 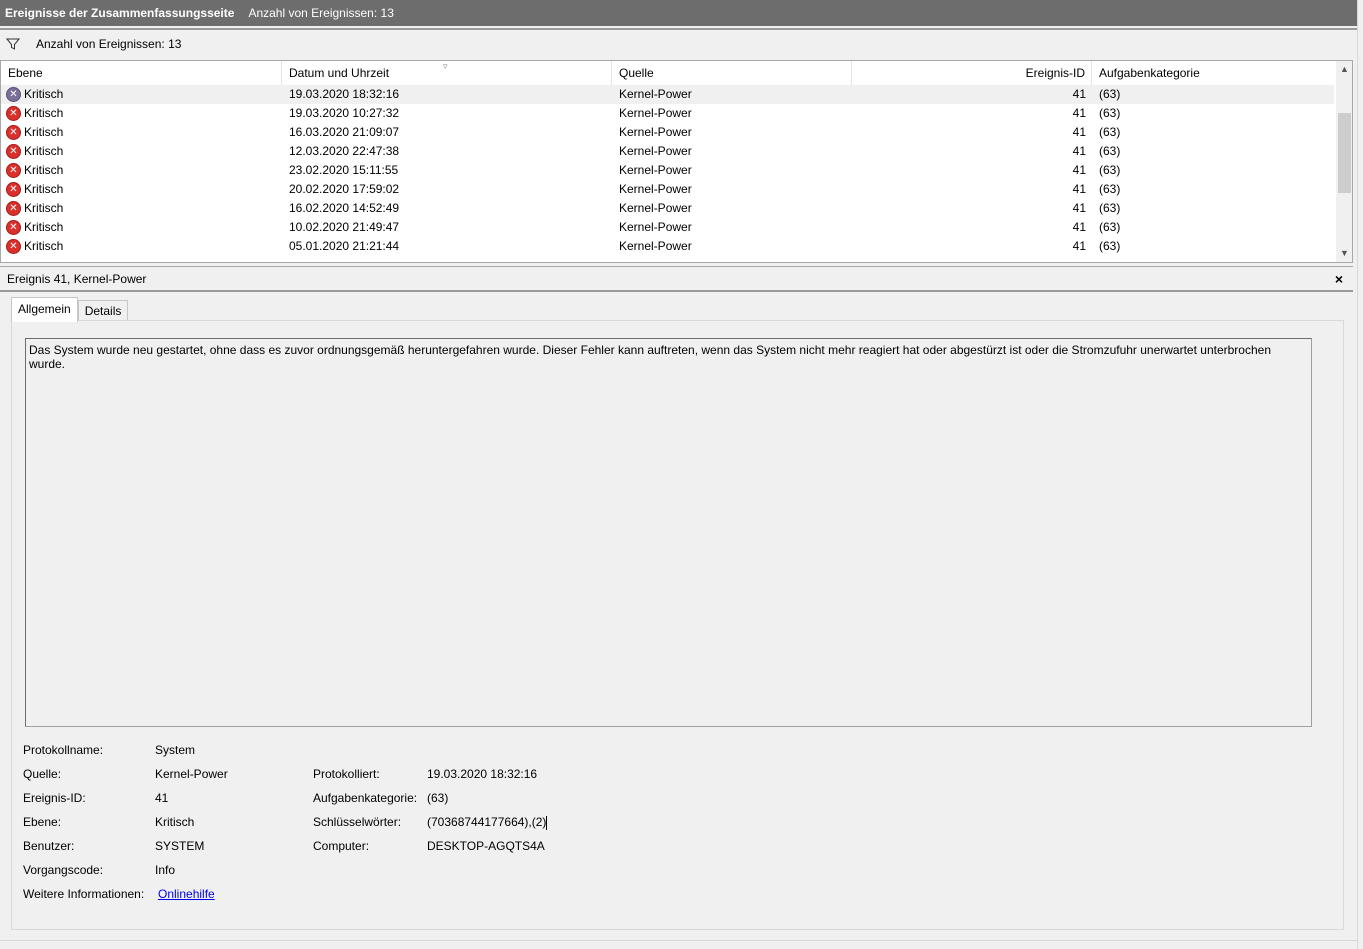 I want to click on value-keywords-wrap: (70368744177664),(2), so click(x=487, y=823).